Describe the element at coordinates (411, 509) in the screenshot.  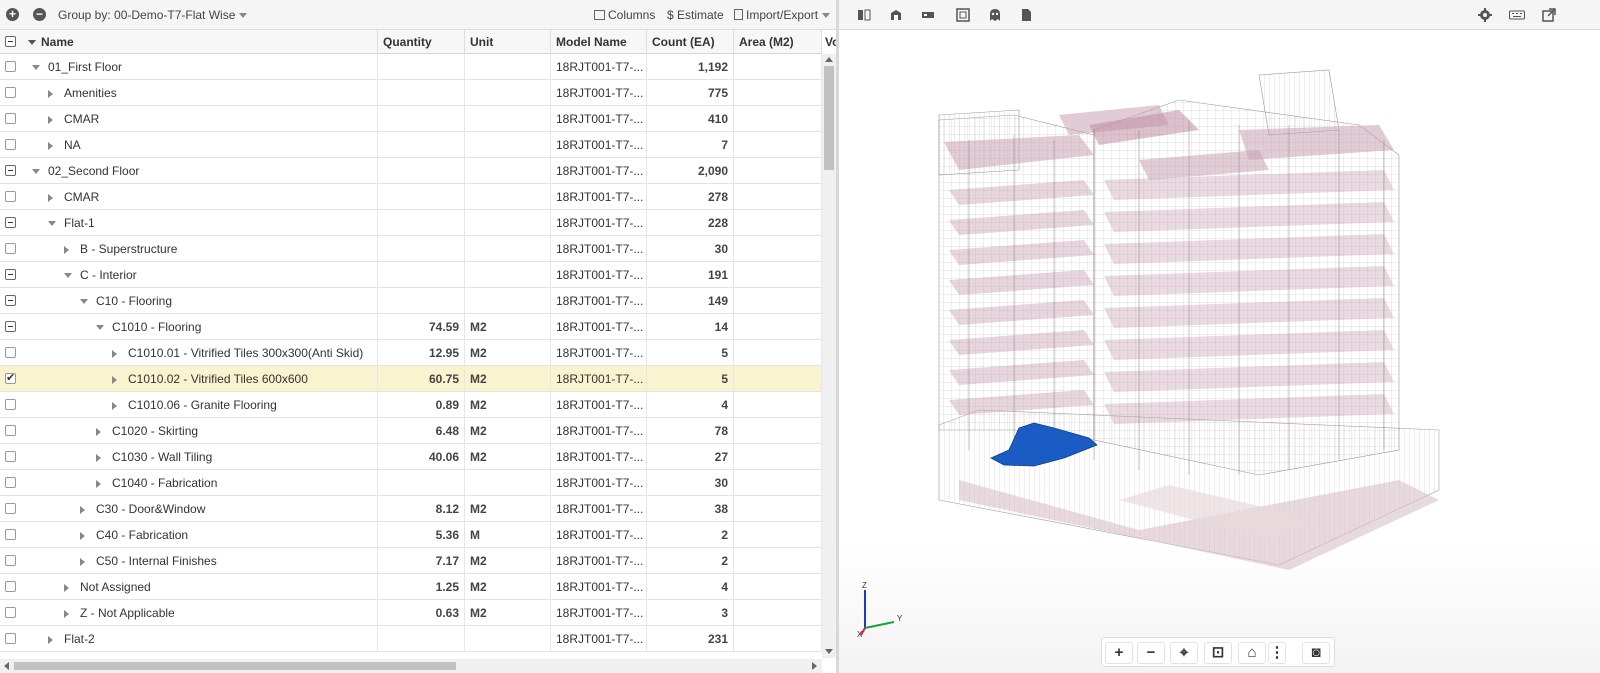
I see `table-row: C30 - Door&Window 8.12 M2 18RJT001-T7-... 38` at that location.